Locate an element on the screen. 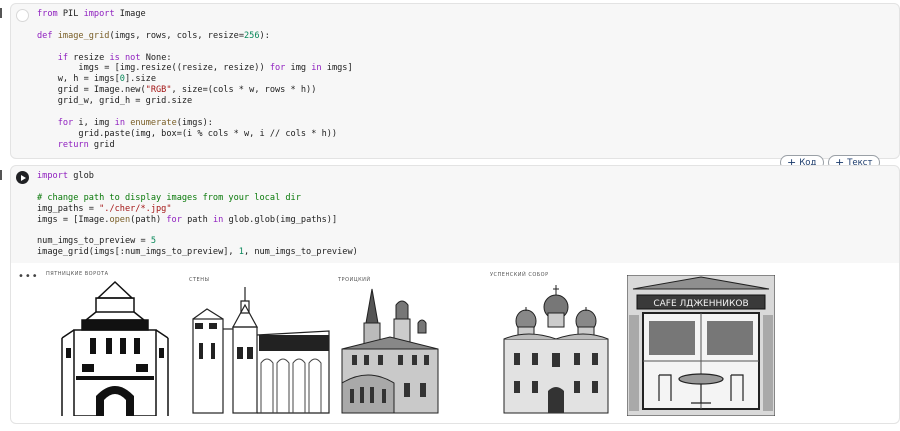  preview-image-cathedral is located at coordinates (556, 349).